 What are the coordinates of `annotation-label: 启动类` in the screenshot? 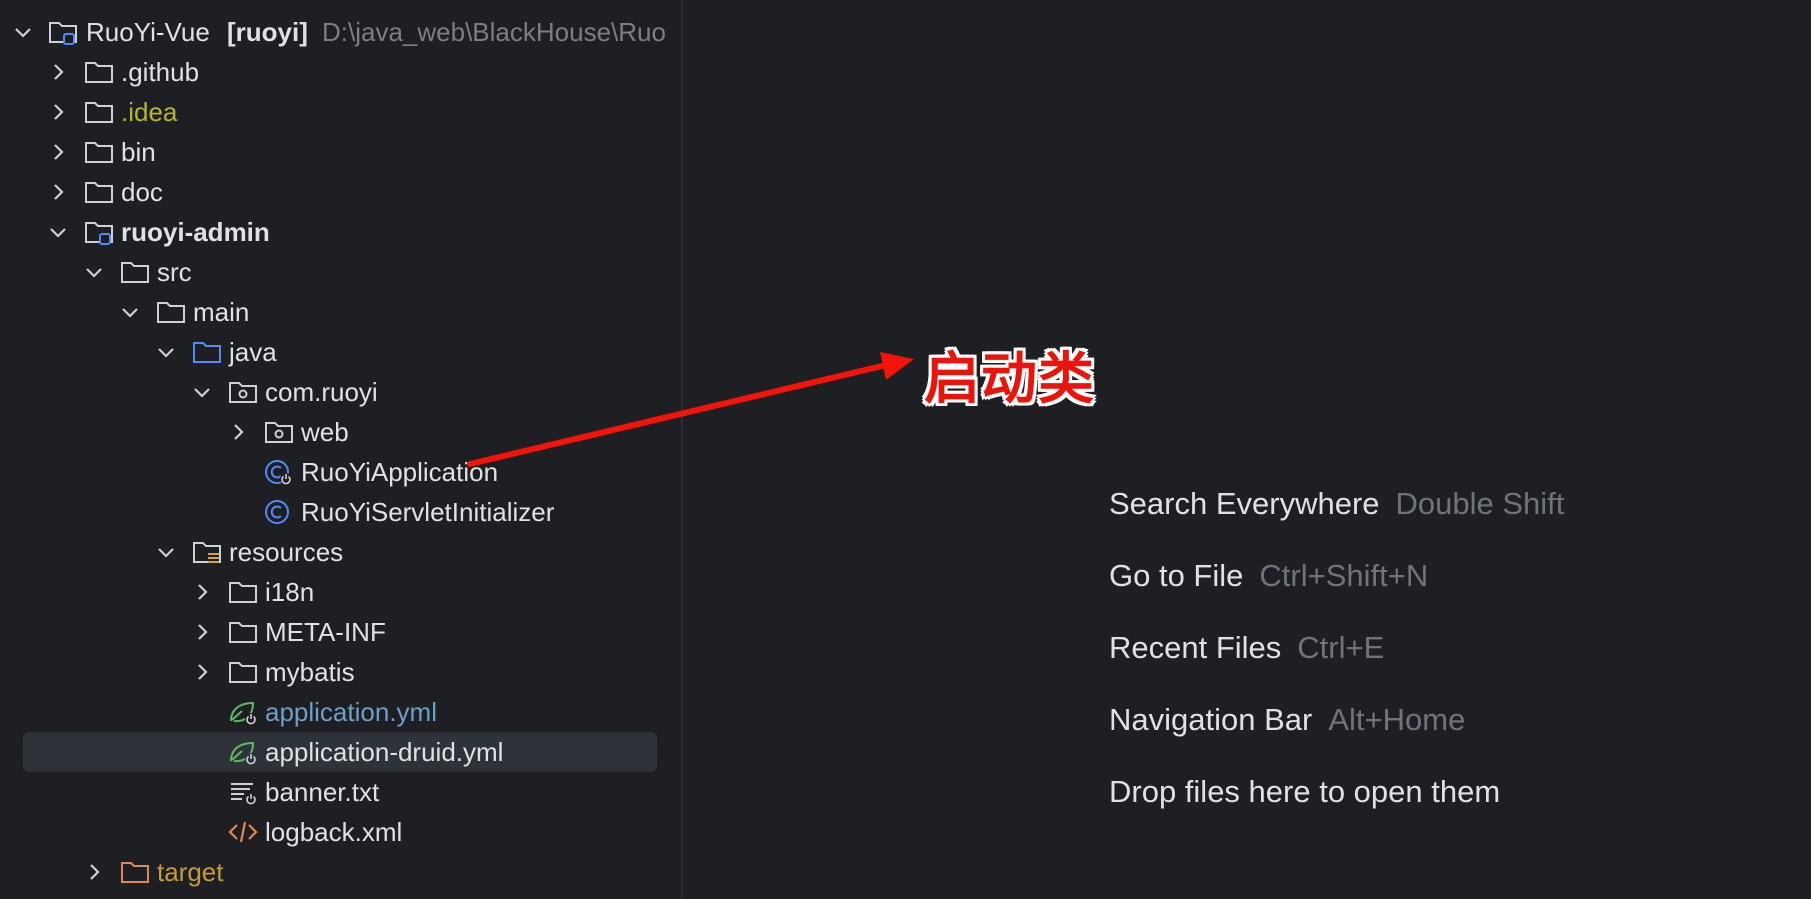 It's located at (1009, 379).